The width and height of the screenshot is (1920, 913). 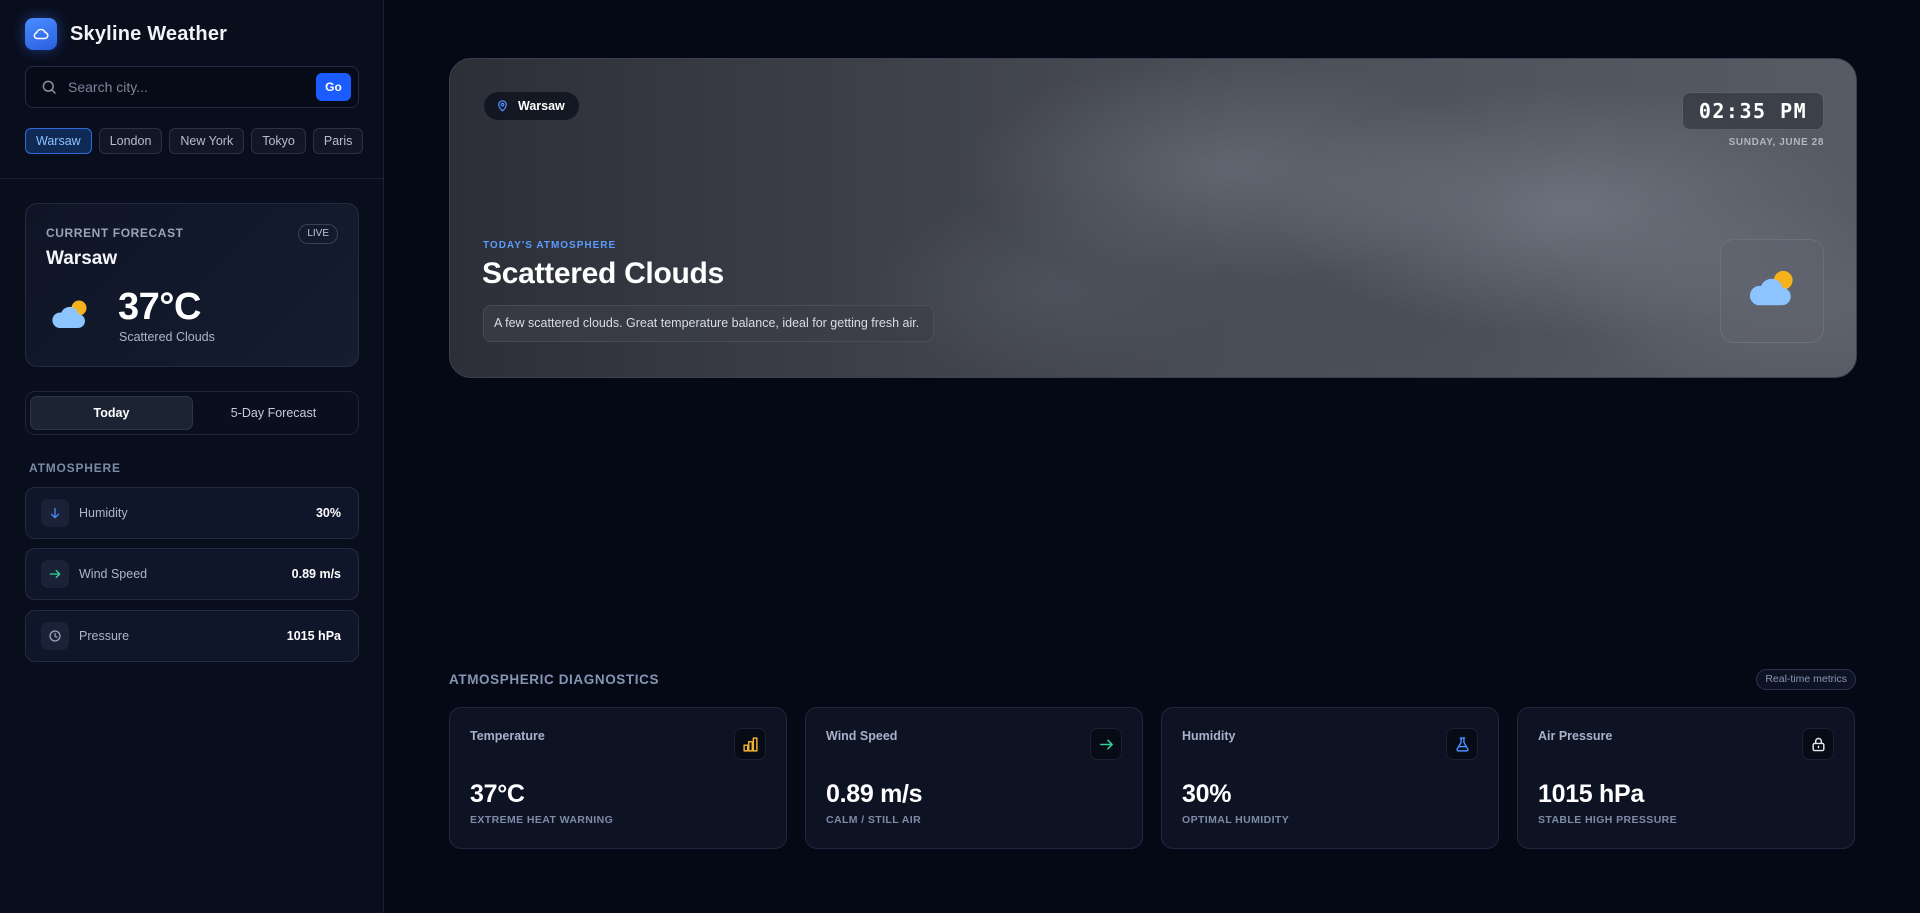 I want to click on wind-speed-label: Wind Speed, so click(x=113, y=574).